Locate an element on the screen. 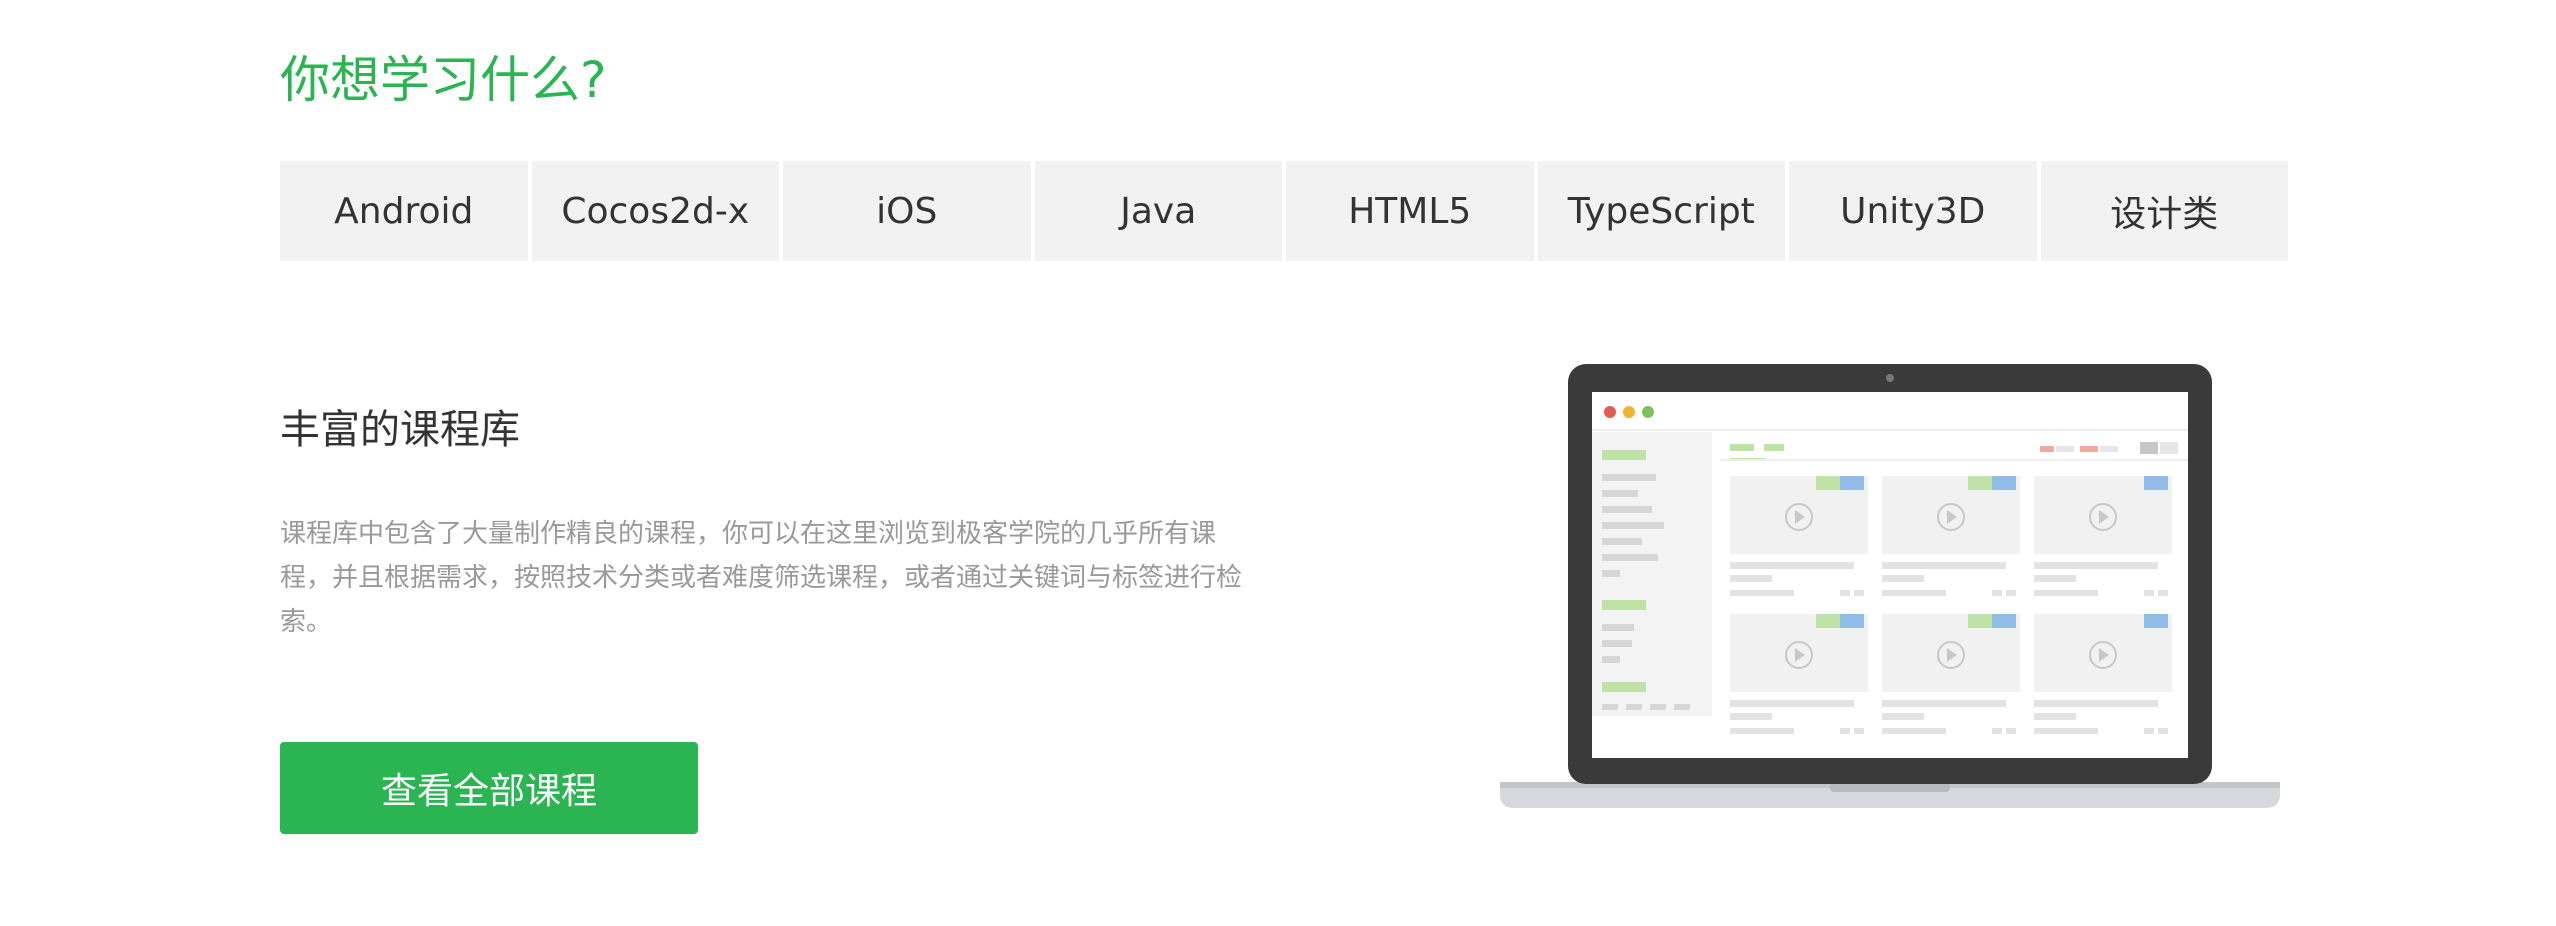 Image resolution: width=2556 pixels, height=926 pixels. laptop-illustration-icon is located at coordinates (1890, 586).